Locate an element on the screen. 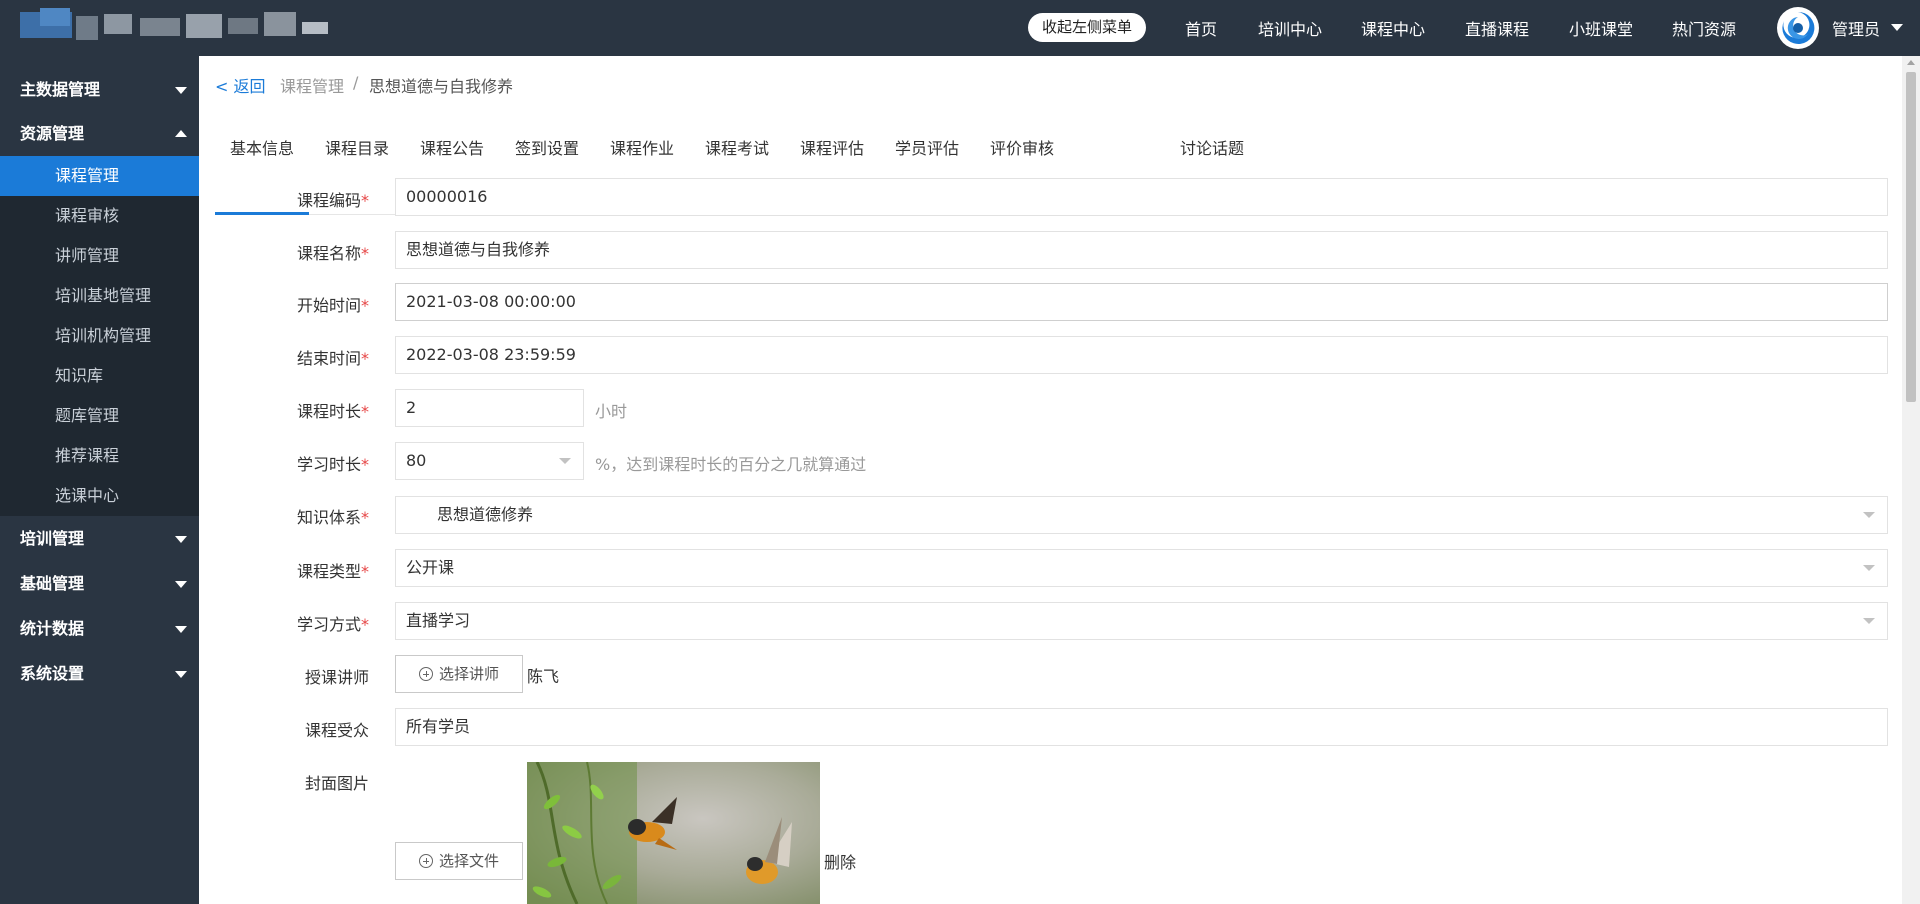 Image resolution: width=1920 pixels, height=904 pixels. field-label: 学习方式* is located at coordinates (332, 624).